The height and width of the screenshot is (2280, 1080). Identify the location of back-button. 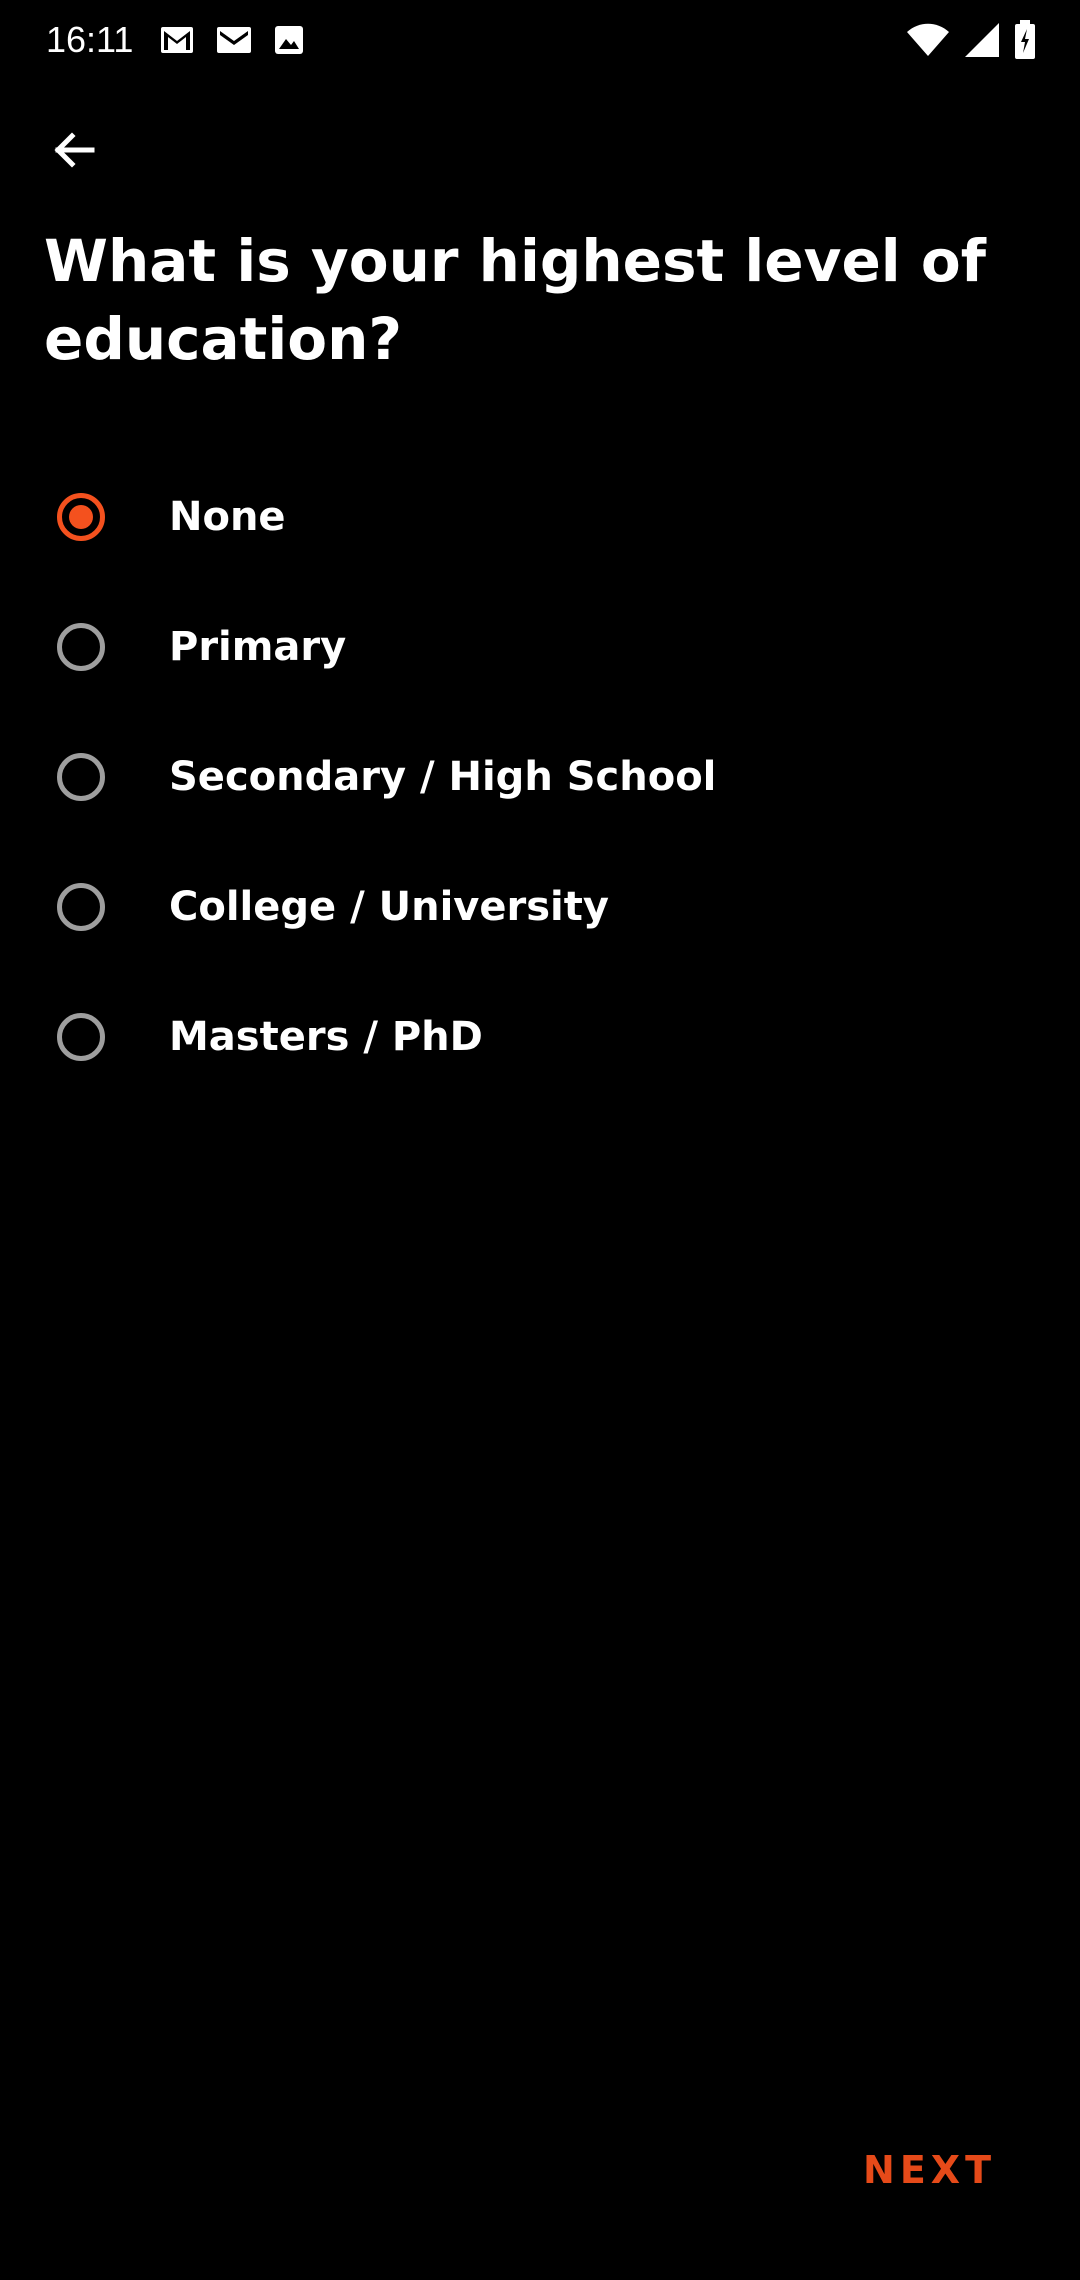
(74, 152).